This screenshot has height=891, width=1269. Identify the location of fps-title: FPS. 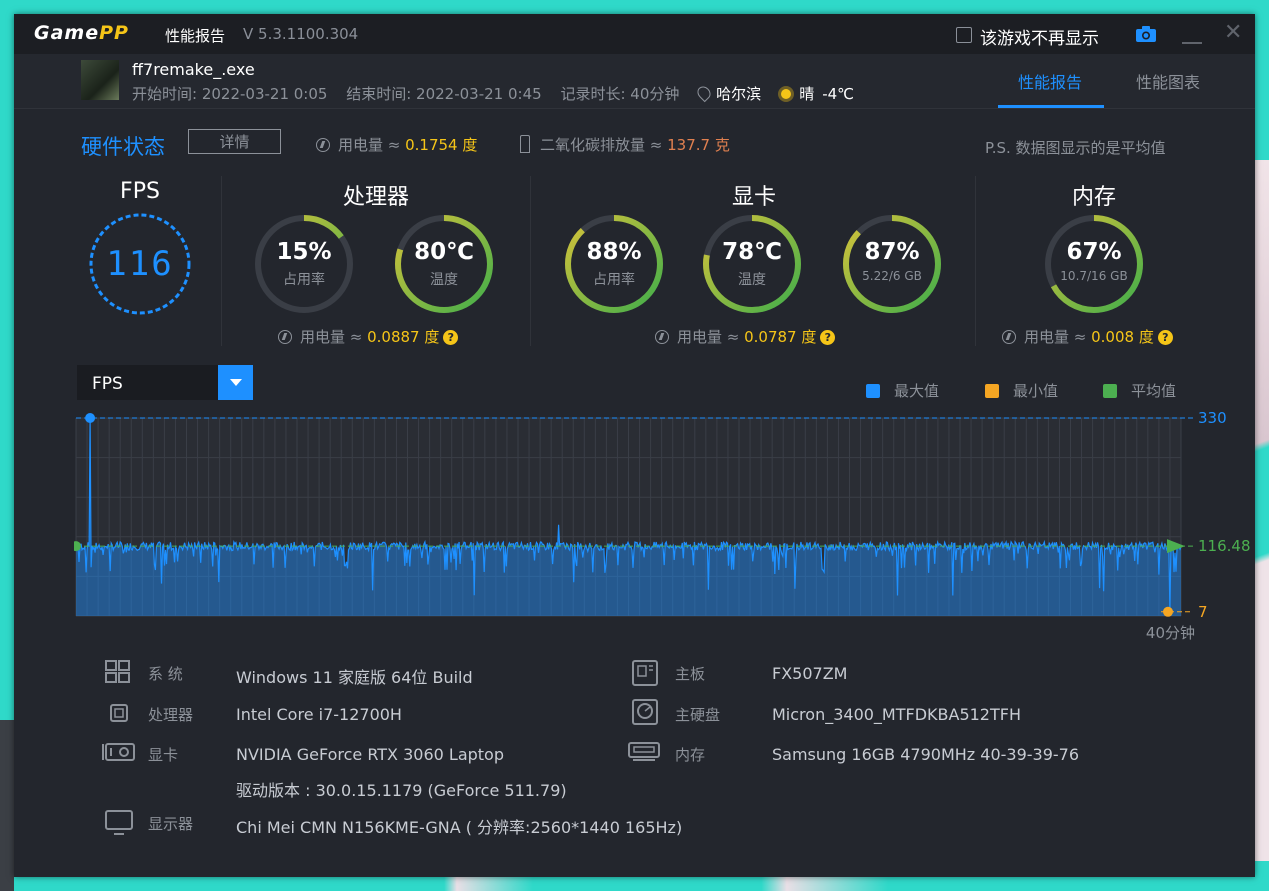
(140, 191).